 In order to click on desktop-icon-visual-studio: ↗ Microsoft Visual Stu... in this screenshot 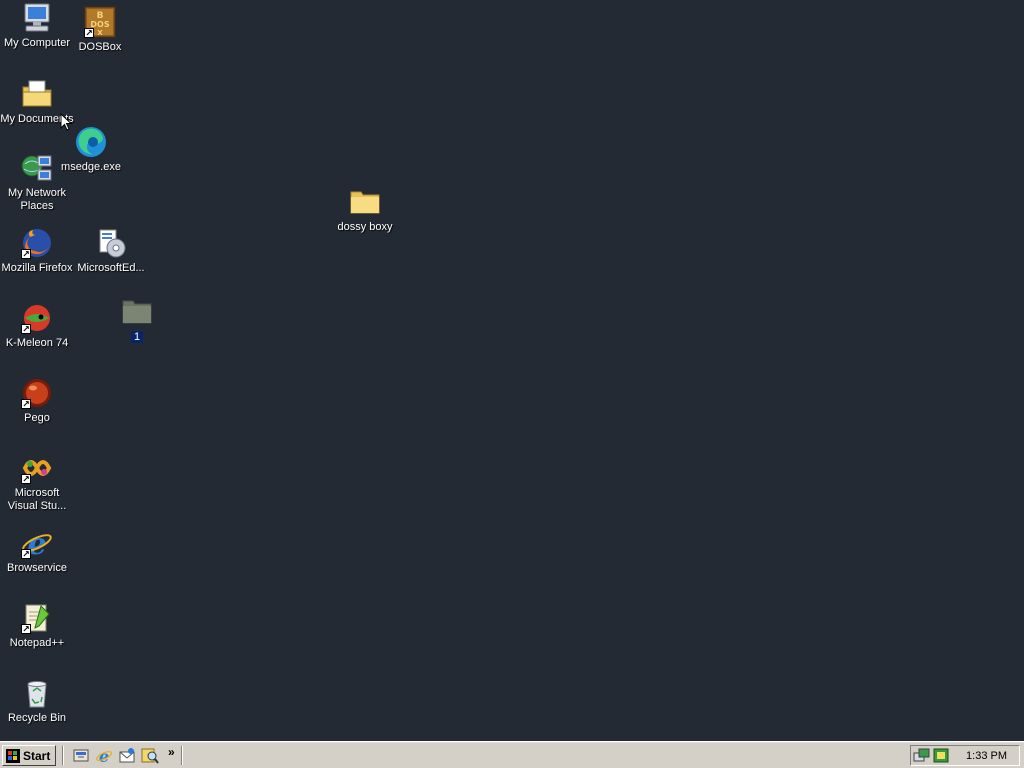, I will do `click(37, 482)`.